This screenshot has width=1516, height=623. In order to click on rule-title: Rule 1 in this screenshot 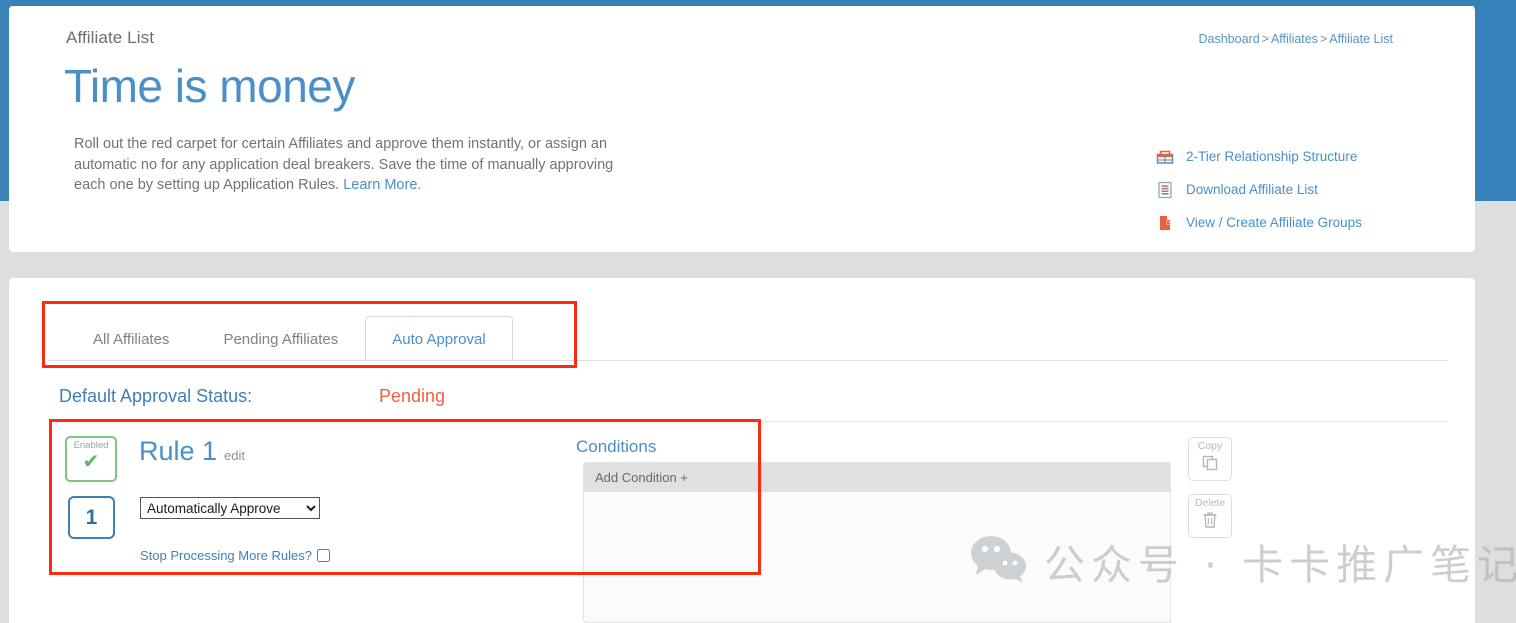, I will do `click(178, 451)`.